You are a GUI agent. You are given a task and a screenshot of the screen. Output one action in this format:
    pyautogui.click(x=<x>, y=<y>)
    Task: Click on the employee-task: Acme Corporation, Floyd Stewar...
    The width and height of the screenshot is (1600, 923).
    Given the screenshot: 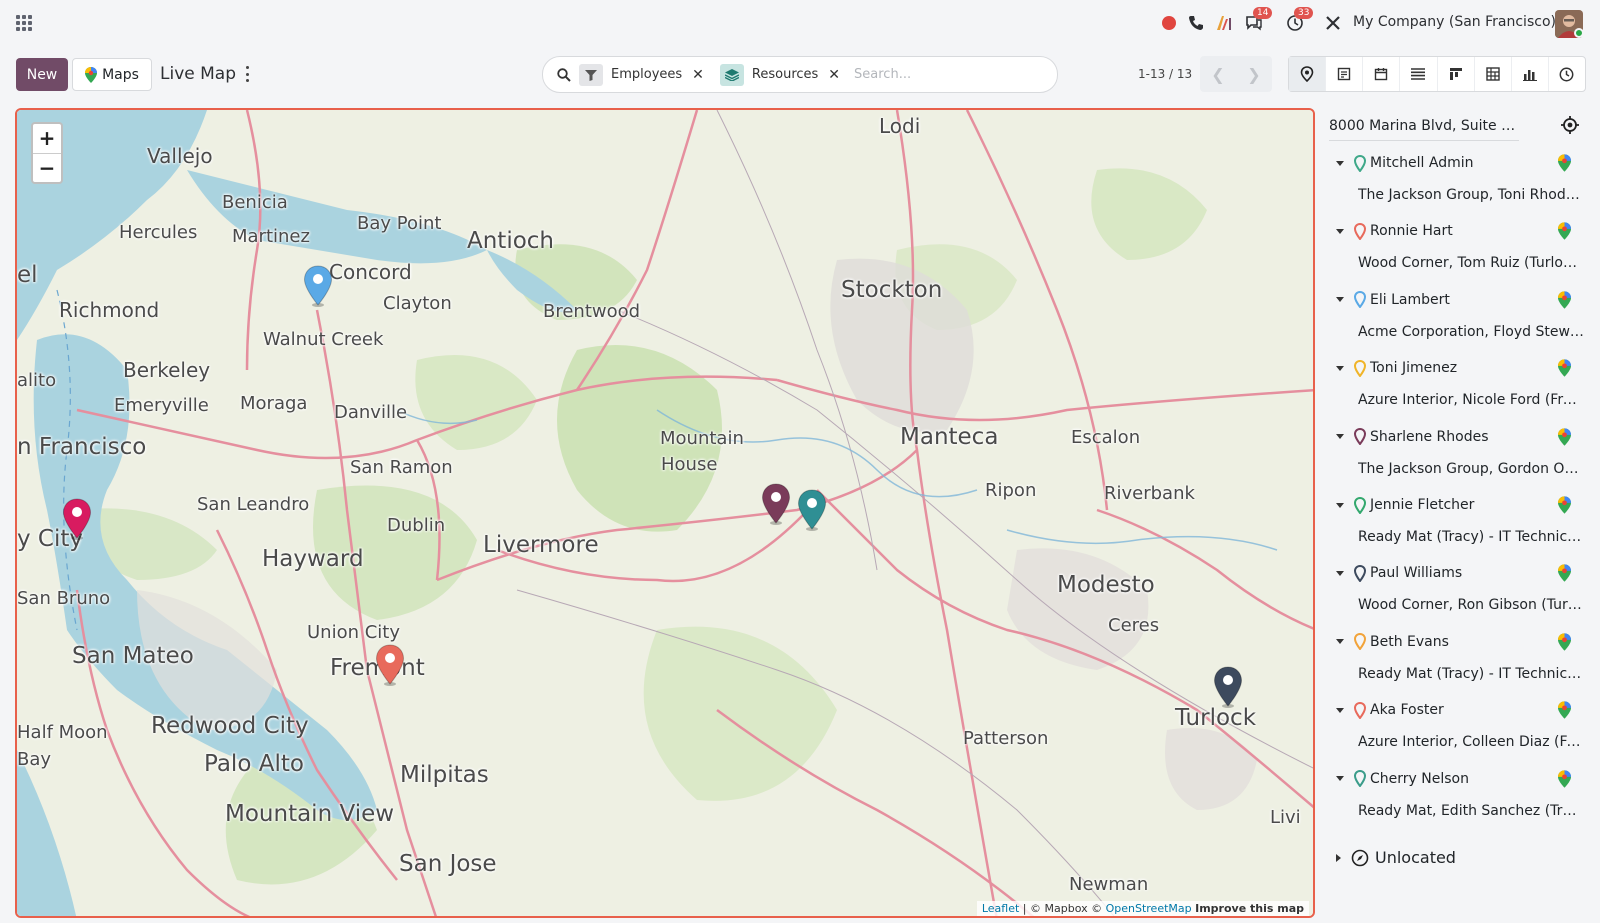 What is the action you would take?
    pyautogui.click(x=1471, y=332)
    